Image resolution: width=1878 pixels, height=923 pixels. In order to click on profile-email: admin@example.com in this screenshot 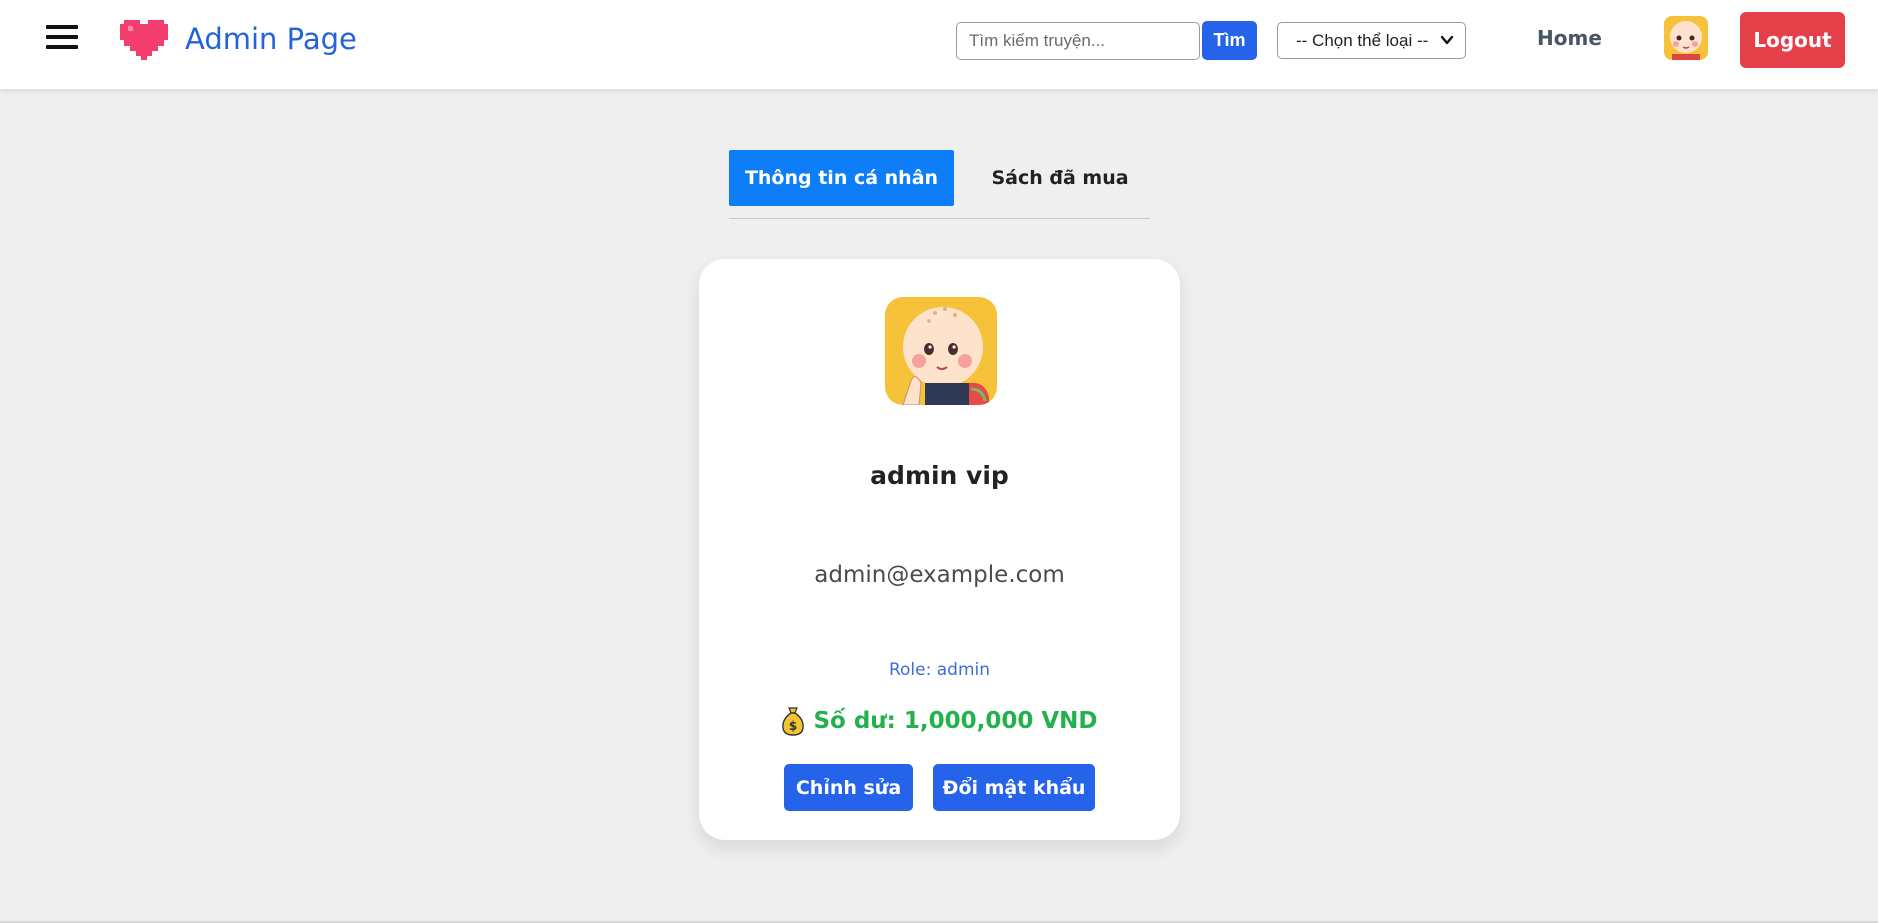, I will do `click(939, 575)`.